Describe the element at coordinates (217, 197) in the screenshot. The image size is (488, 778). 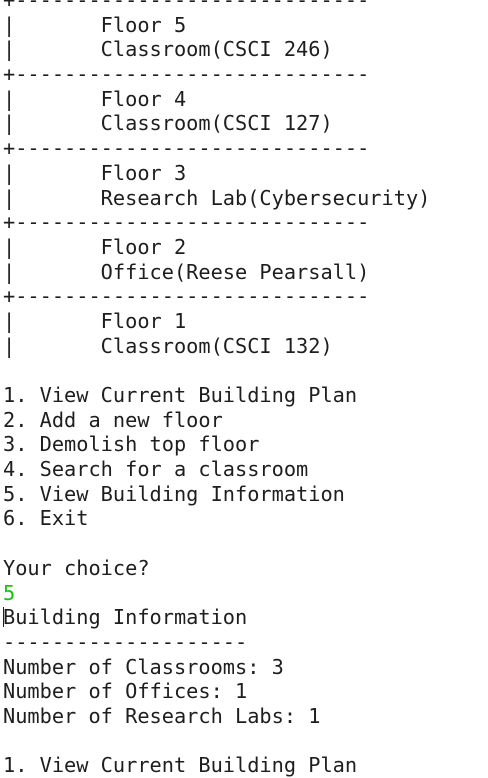
I see `console-line-text: | Research Lab(Cybersecurity)` at that location.